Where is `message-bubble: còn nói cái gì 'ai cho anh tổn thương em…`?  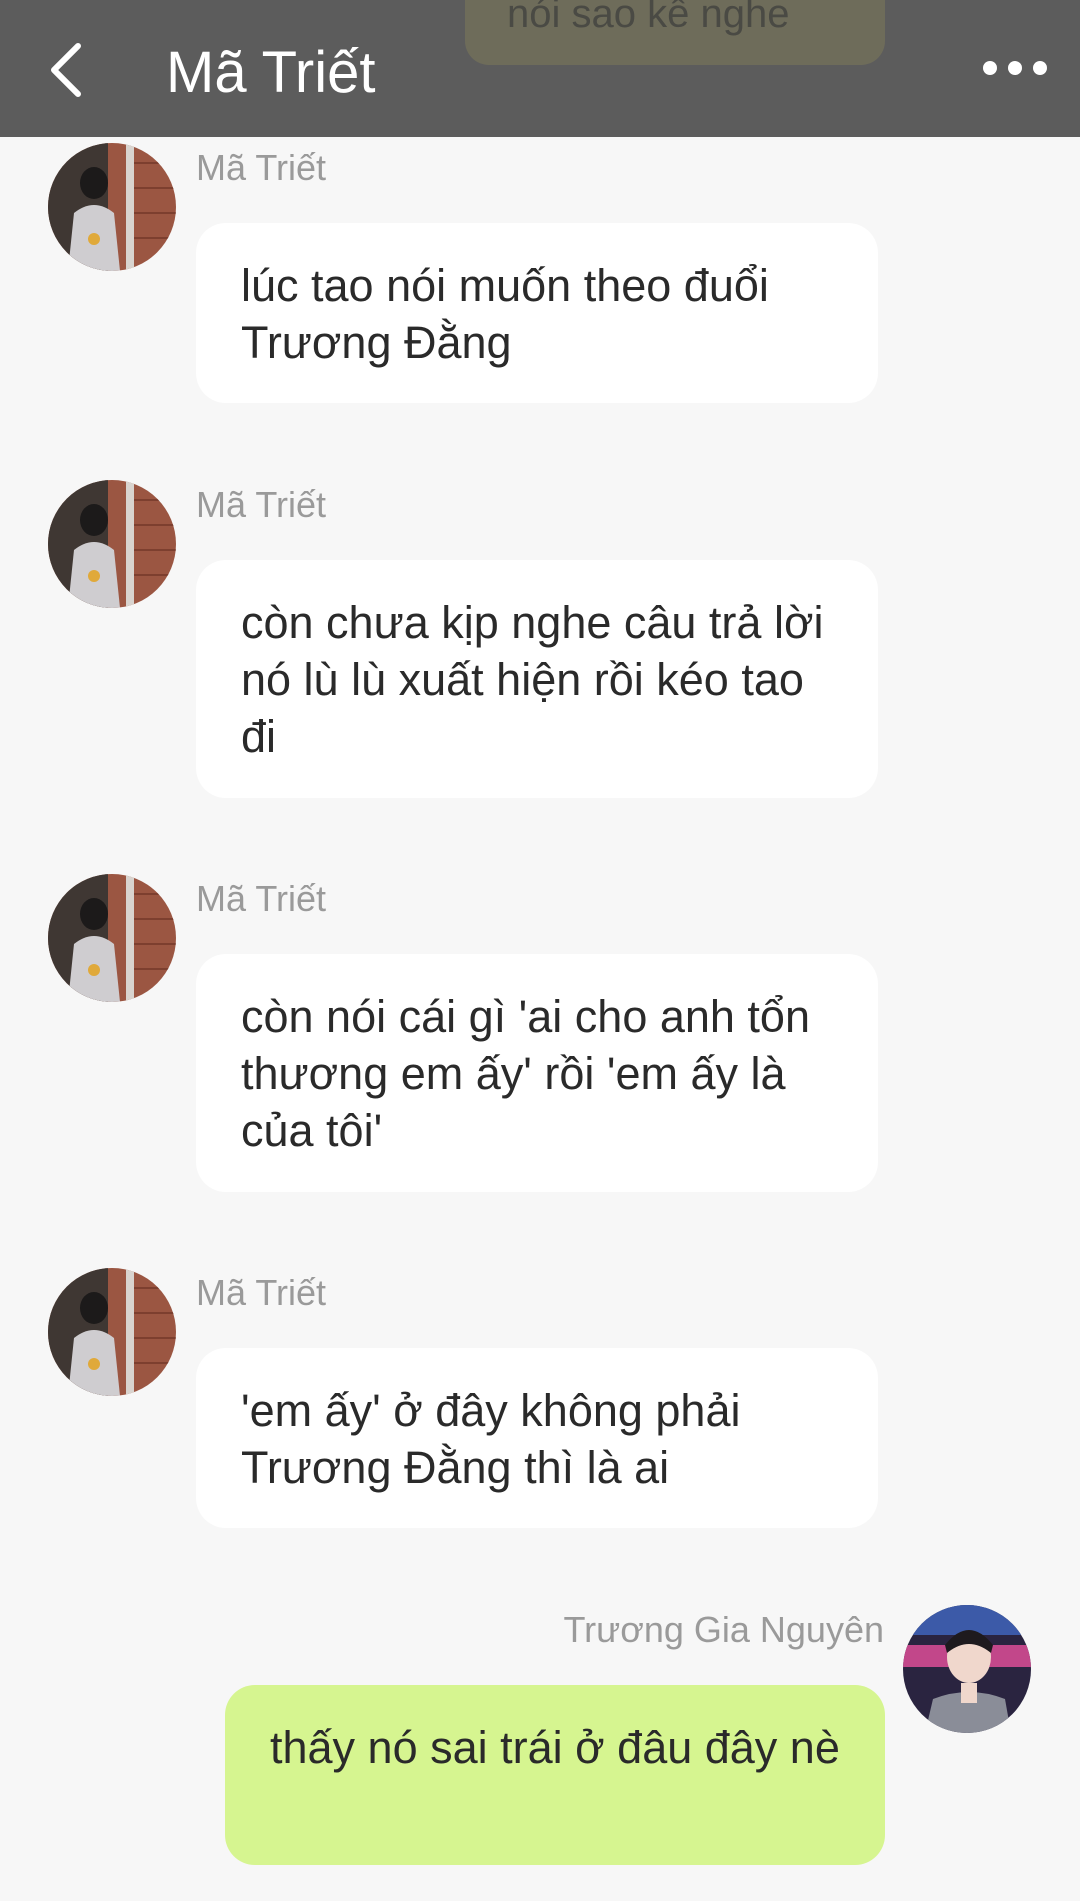 message-bubble: còn nói cái gì 'ai cho anh tổn thương em… is located at coordinates (537, 1073).